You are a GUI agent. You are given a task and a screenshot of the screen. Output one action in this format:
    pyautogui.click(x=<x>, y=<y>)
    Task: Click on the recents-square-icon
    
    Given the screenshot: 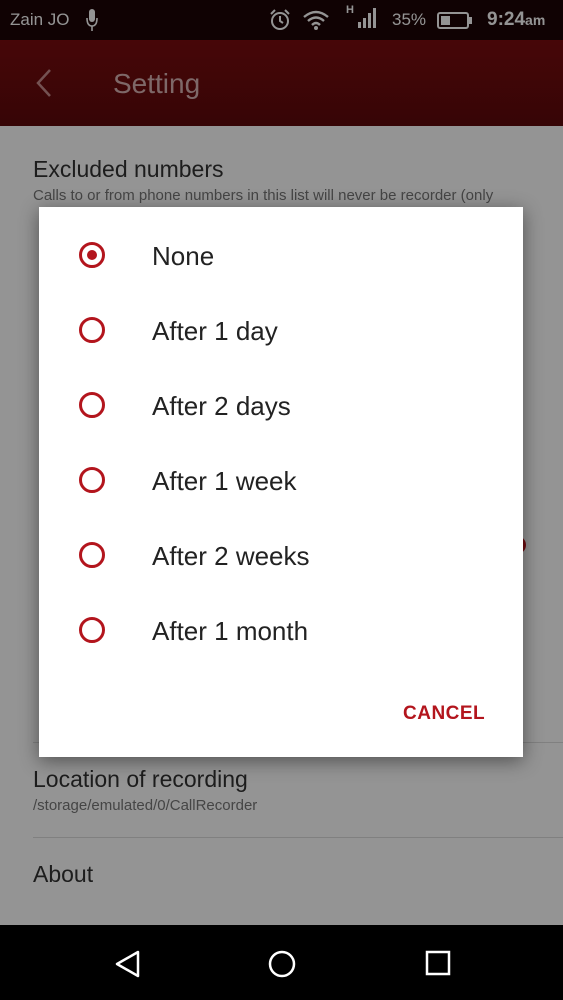 What is the action you would take?
    pyautogui.click(x=438, y=963)
    